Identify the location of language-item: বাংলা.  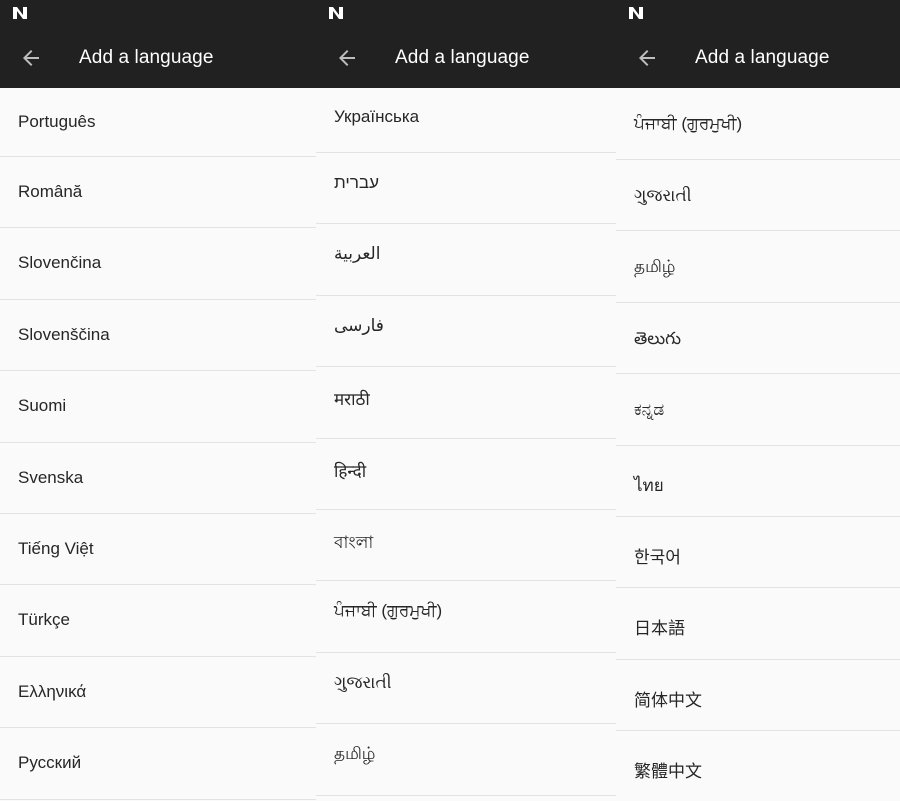
(466, 545).